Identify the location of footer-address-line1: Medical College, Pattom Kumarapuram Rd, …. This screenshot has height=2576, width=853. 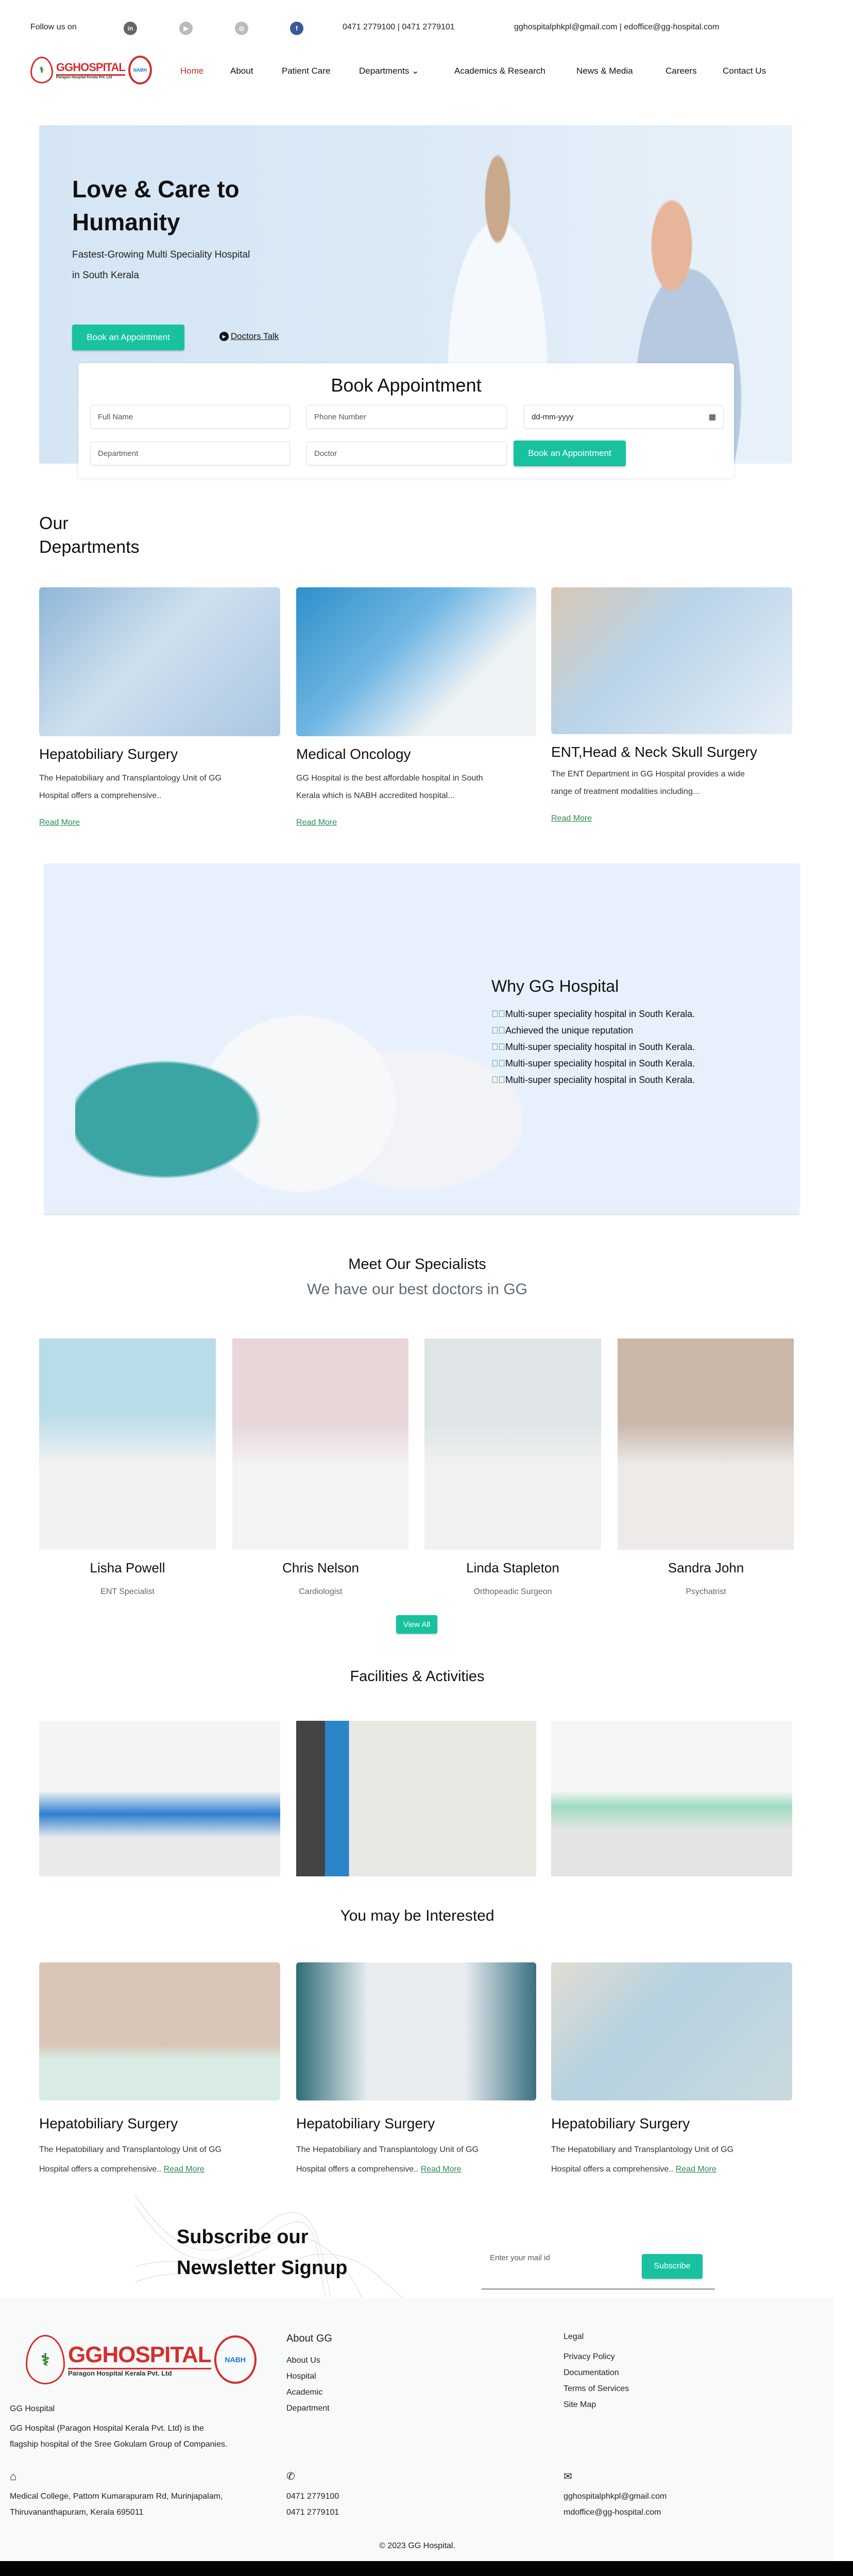
(116, 2496).